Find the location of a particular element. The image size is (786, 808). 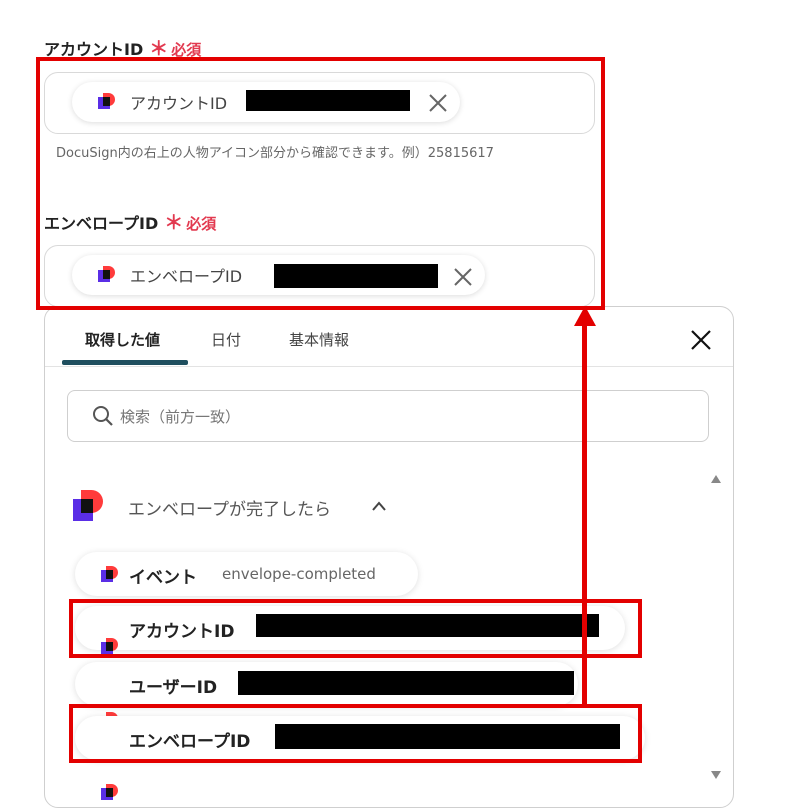

tab-date: 日付 is located at coordinates (226, 339).